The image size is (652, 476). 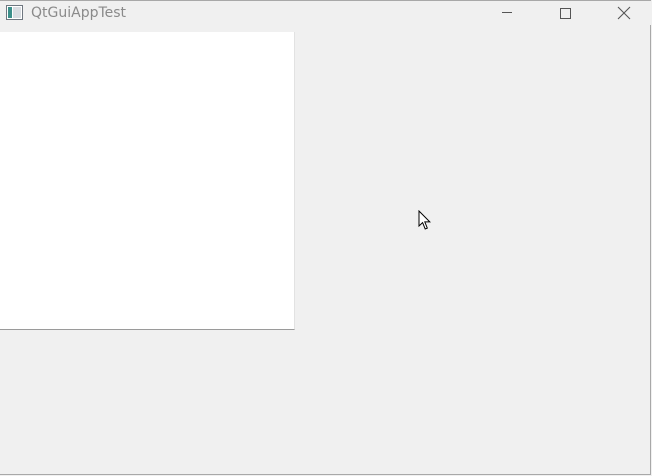 I want to click on app-icon, so click(x=14, y=12).